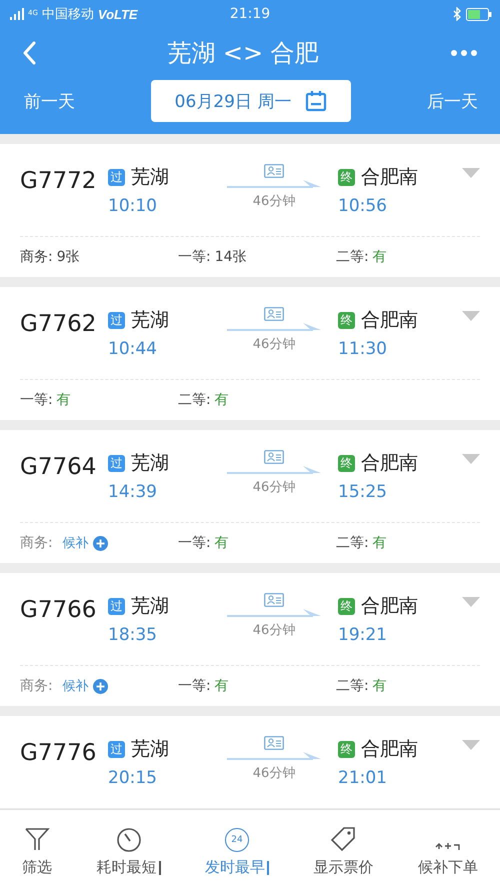 This screenshot has height=888, width=500. Describe the element at coordinates (236, 840) in the screenshot. I see `clock-icon: 24` at that location.